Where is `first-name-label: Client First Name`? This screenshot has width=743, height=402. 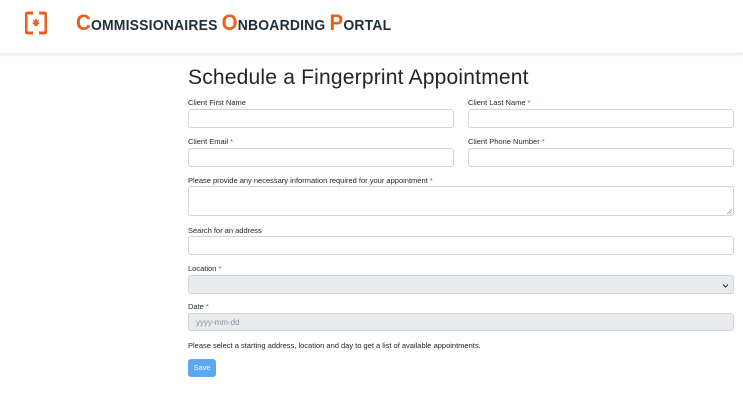
first-name-label: Client First Name is located at coordinates (217, 103).